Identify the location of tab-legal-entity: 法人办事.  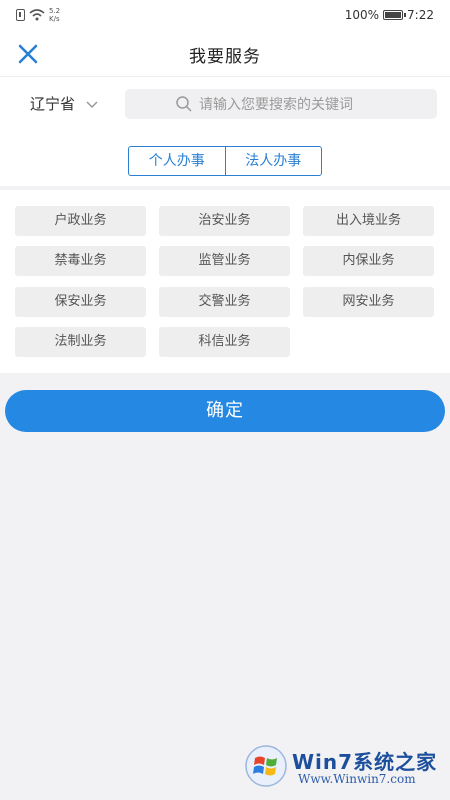
(273, 161).